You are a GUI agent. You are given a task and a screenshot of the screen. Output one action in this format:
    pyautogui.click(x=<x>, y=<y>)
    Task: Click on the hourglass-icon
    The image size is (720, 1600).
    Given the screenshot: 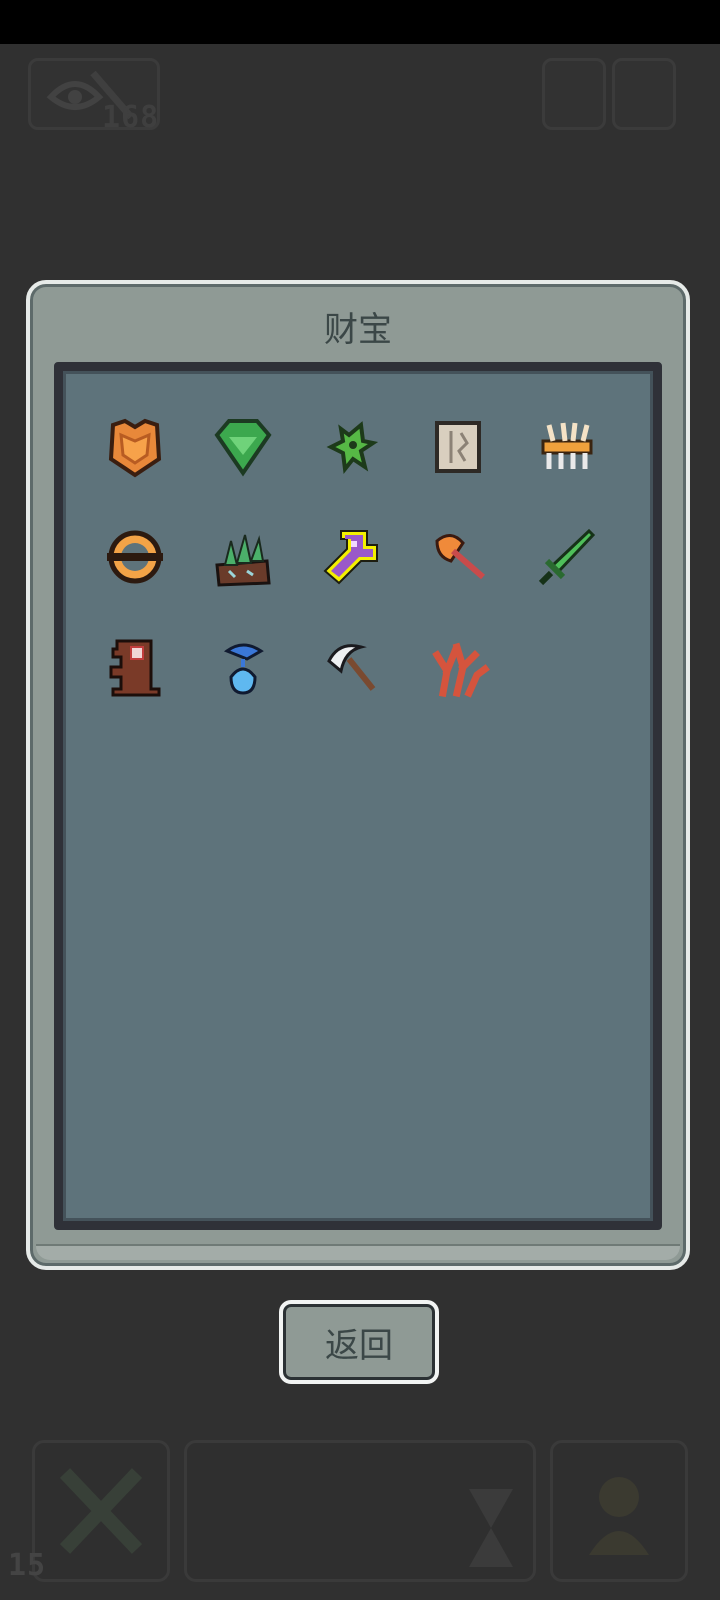 What is the action you would take?
    pyautogui.click(x=491, y=1528)
    